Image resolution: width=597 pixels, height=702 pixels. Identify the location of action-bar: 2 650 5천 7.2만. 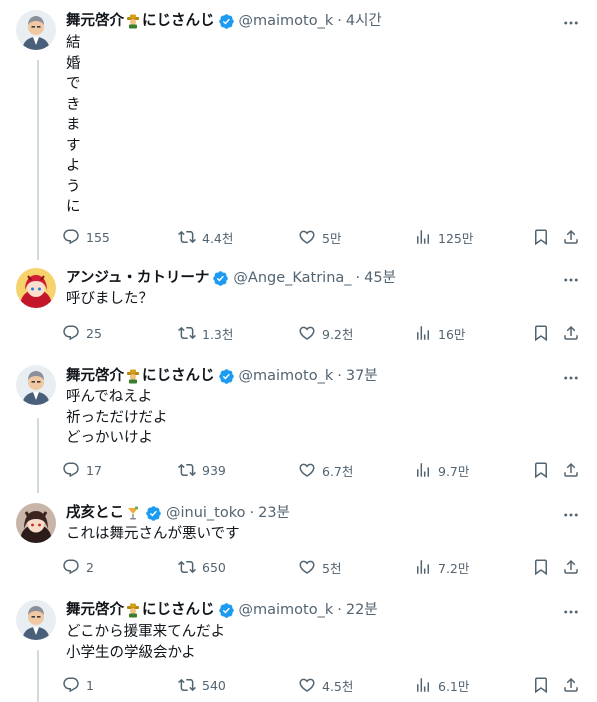
(325, 567).